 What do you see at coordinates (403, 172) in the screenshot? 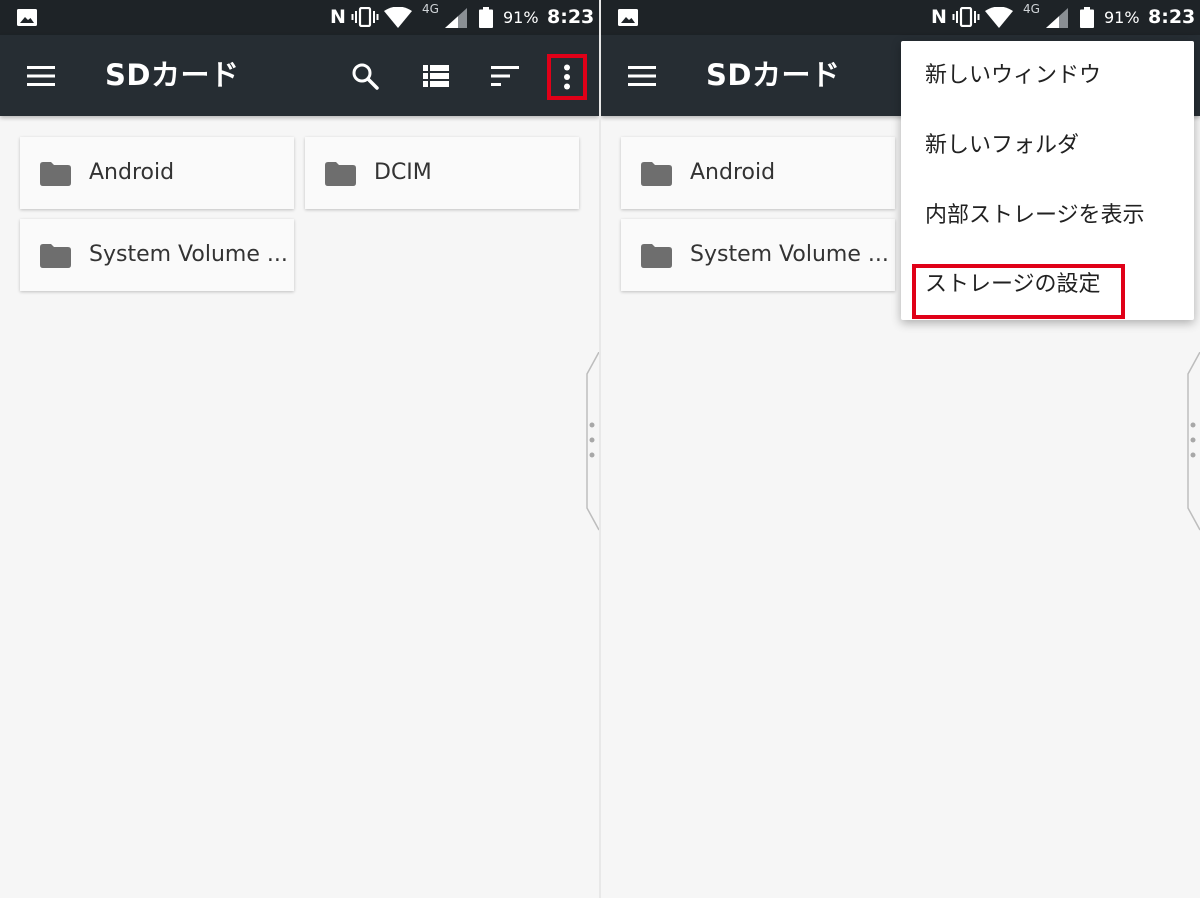
I see `folder-name: DCIM` at bounding box center [403, 172].